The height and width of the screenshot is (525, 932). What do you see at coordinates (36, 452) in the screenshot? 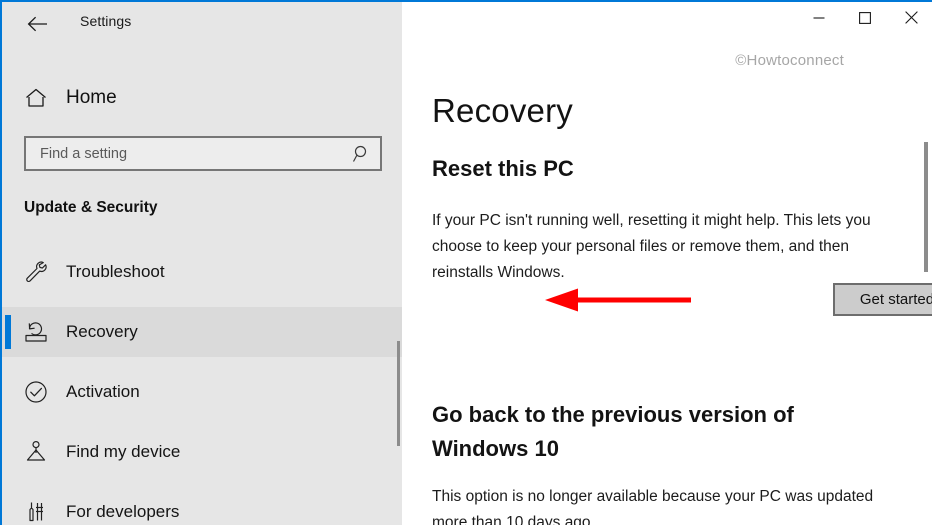
I see `location-pin-icon` at bounding box center [36, 452].